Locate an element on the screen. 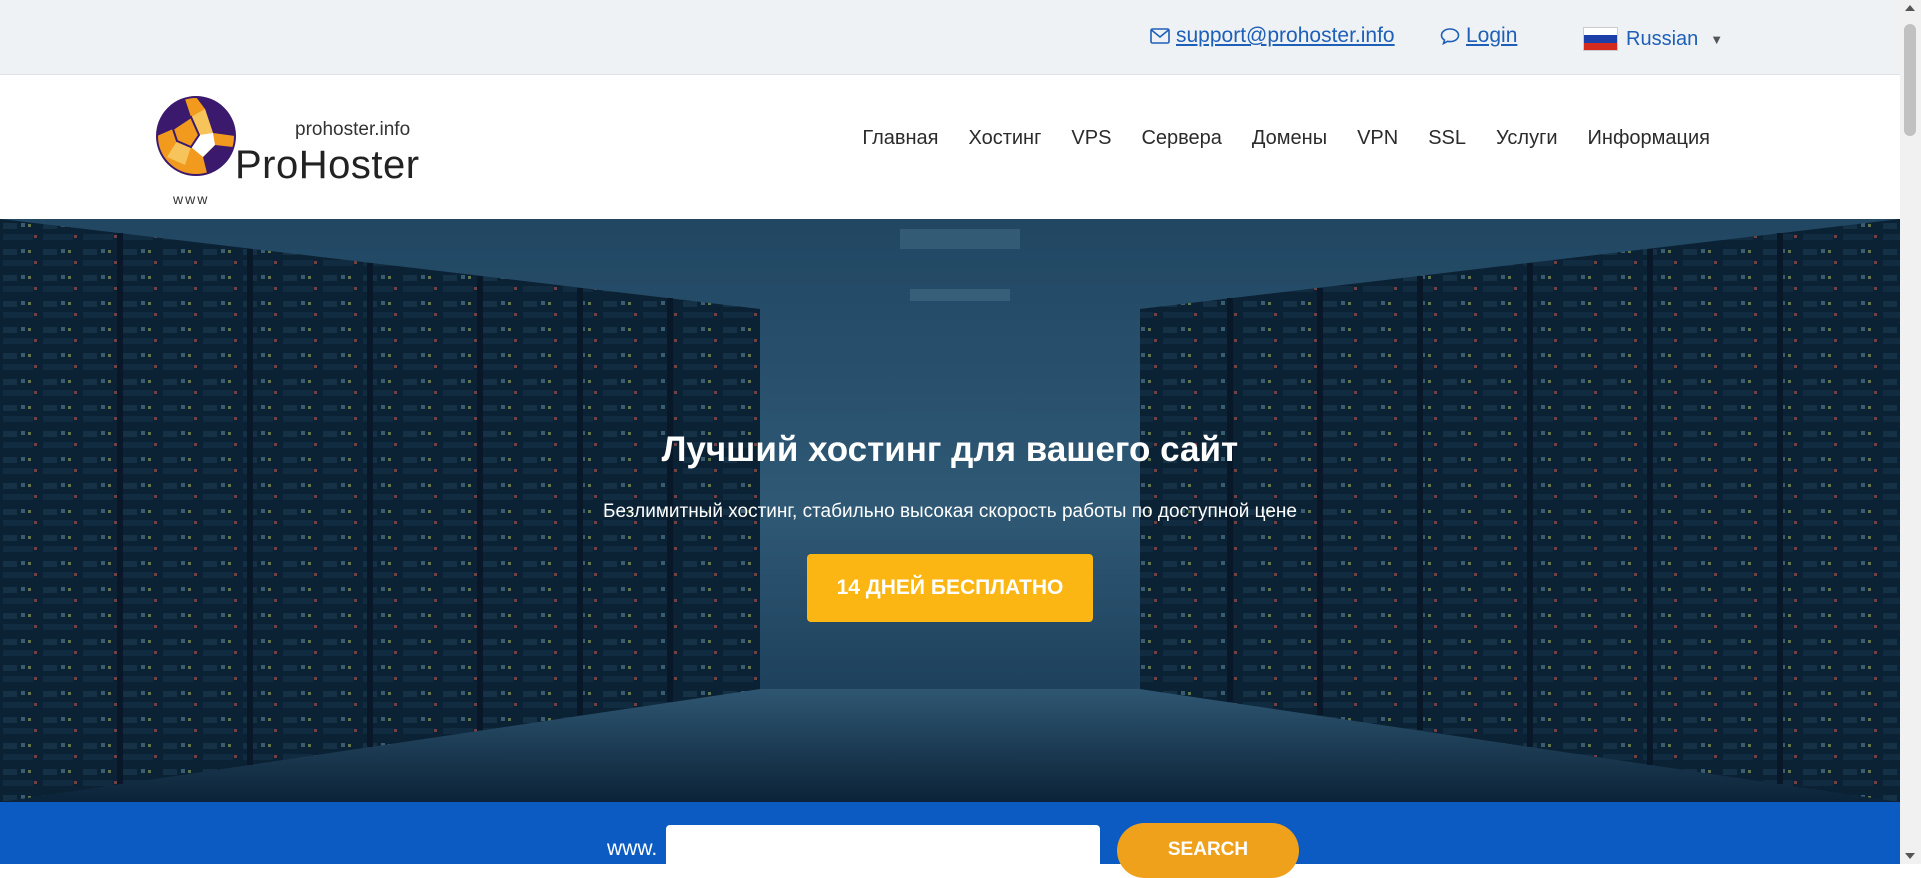  domain-search-bar: www. SEARCH is located at coordinates (950, 840).